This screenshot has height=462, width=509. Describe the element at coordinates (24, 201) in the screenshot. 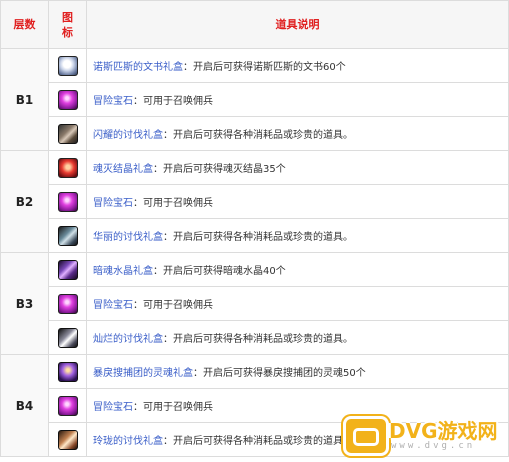

I see `layer-cell: B2` at that location.